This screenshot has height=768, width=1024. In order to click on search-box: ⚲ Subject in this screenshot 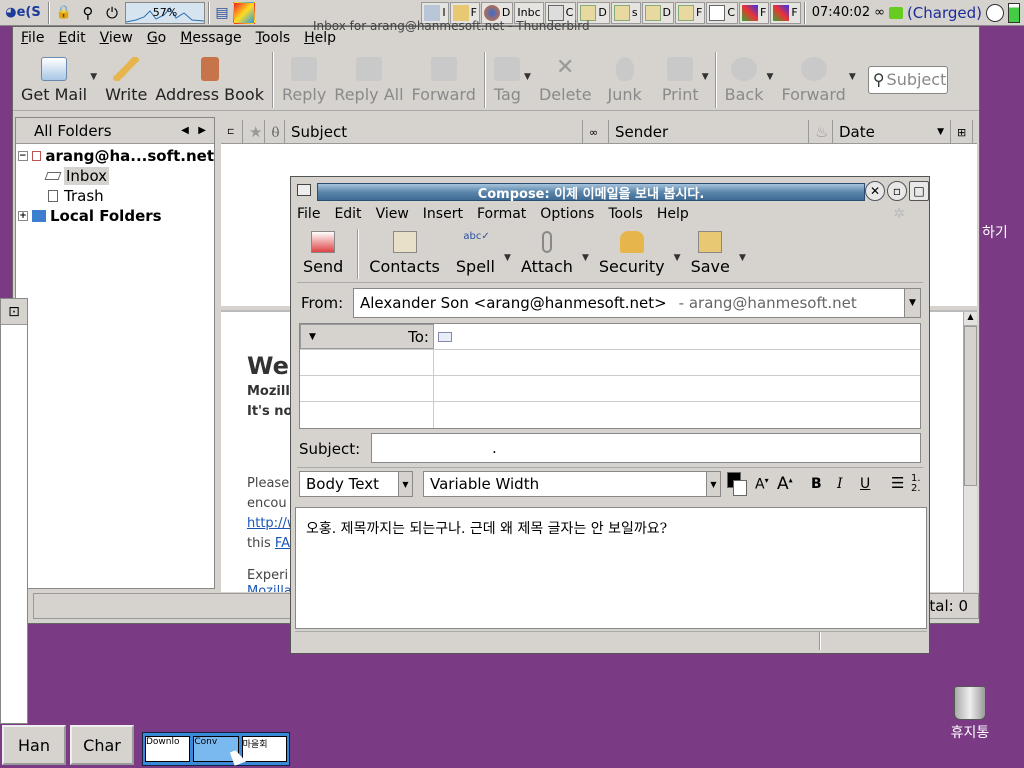, I will do `click(907, 79)`.